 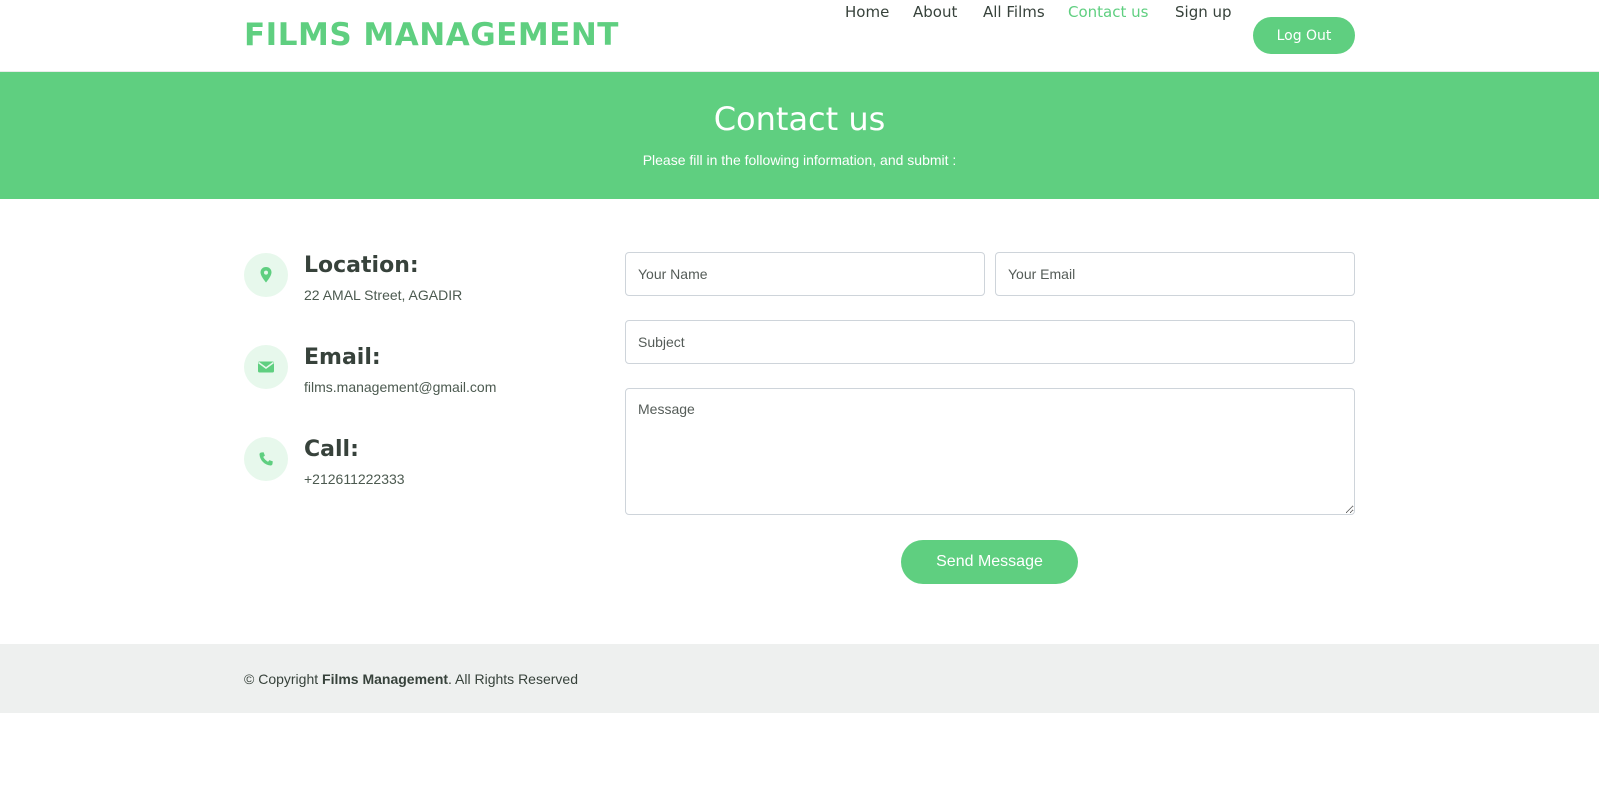 I want to click on site-logo: FILMS MANAGEMENT, so click(x=431, y=35).